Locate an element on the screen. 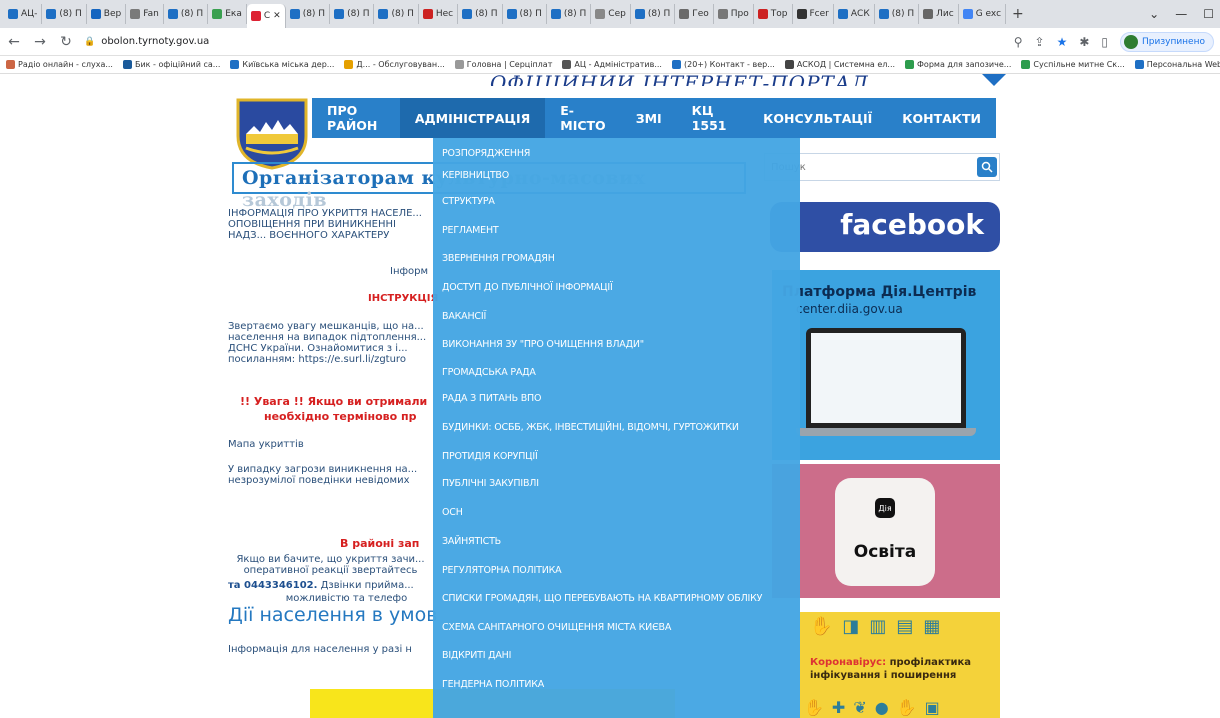  dropdown-menu-item: СТРУКТУРА is located at coordinates (464, 201).